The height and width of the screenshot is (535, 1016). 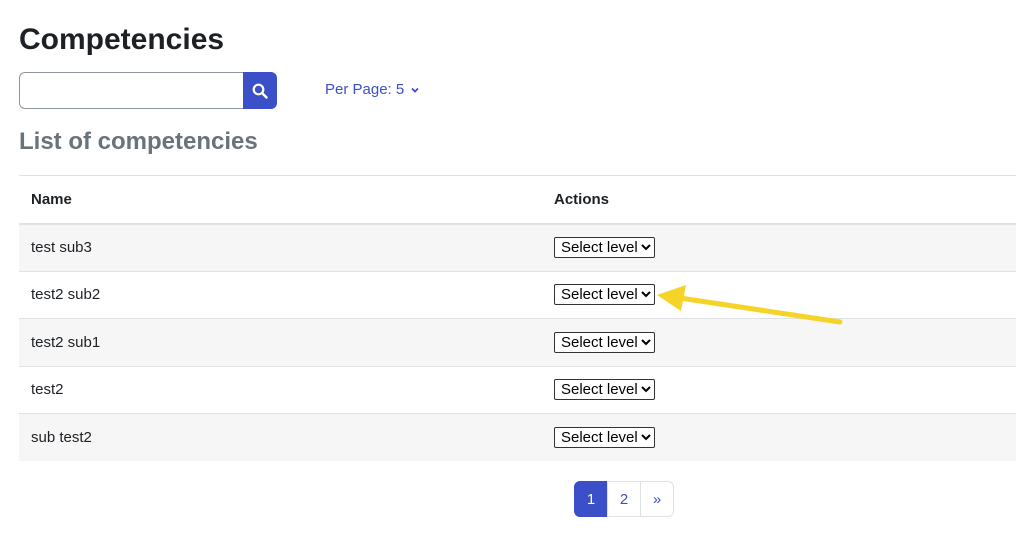 I want to click on table-header-row: Name Actions, so click(x=517, y=200).